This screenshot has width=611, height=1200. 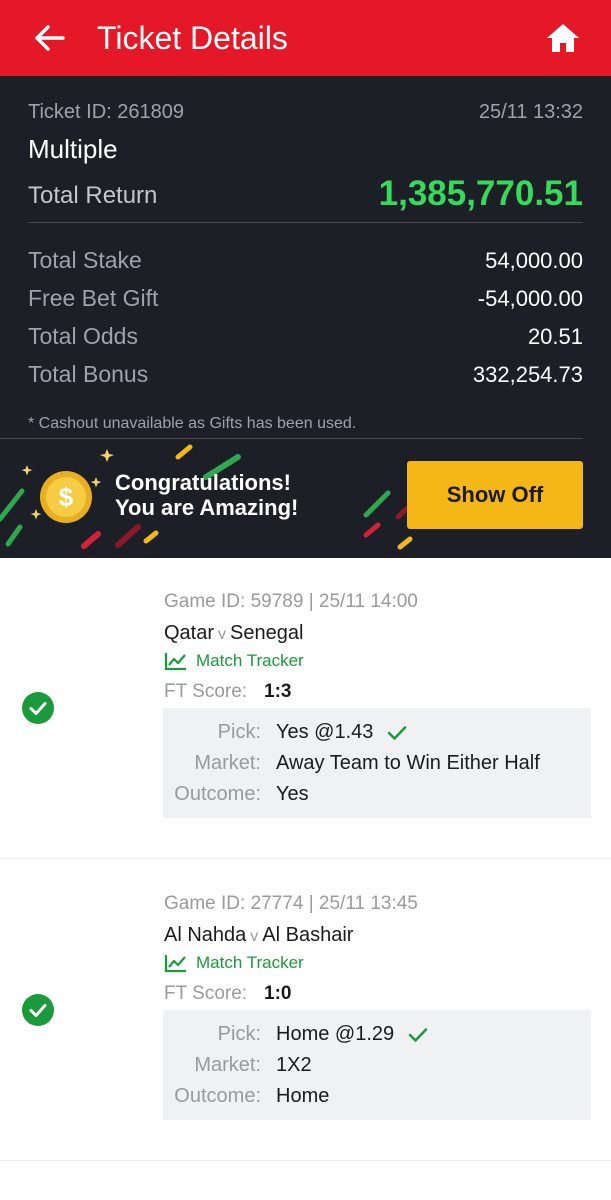 What do you see at coordinates (555, 336) in the screenshot?
I see `total-odds-value: 20.51` at bounding box center [555, 336].